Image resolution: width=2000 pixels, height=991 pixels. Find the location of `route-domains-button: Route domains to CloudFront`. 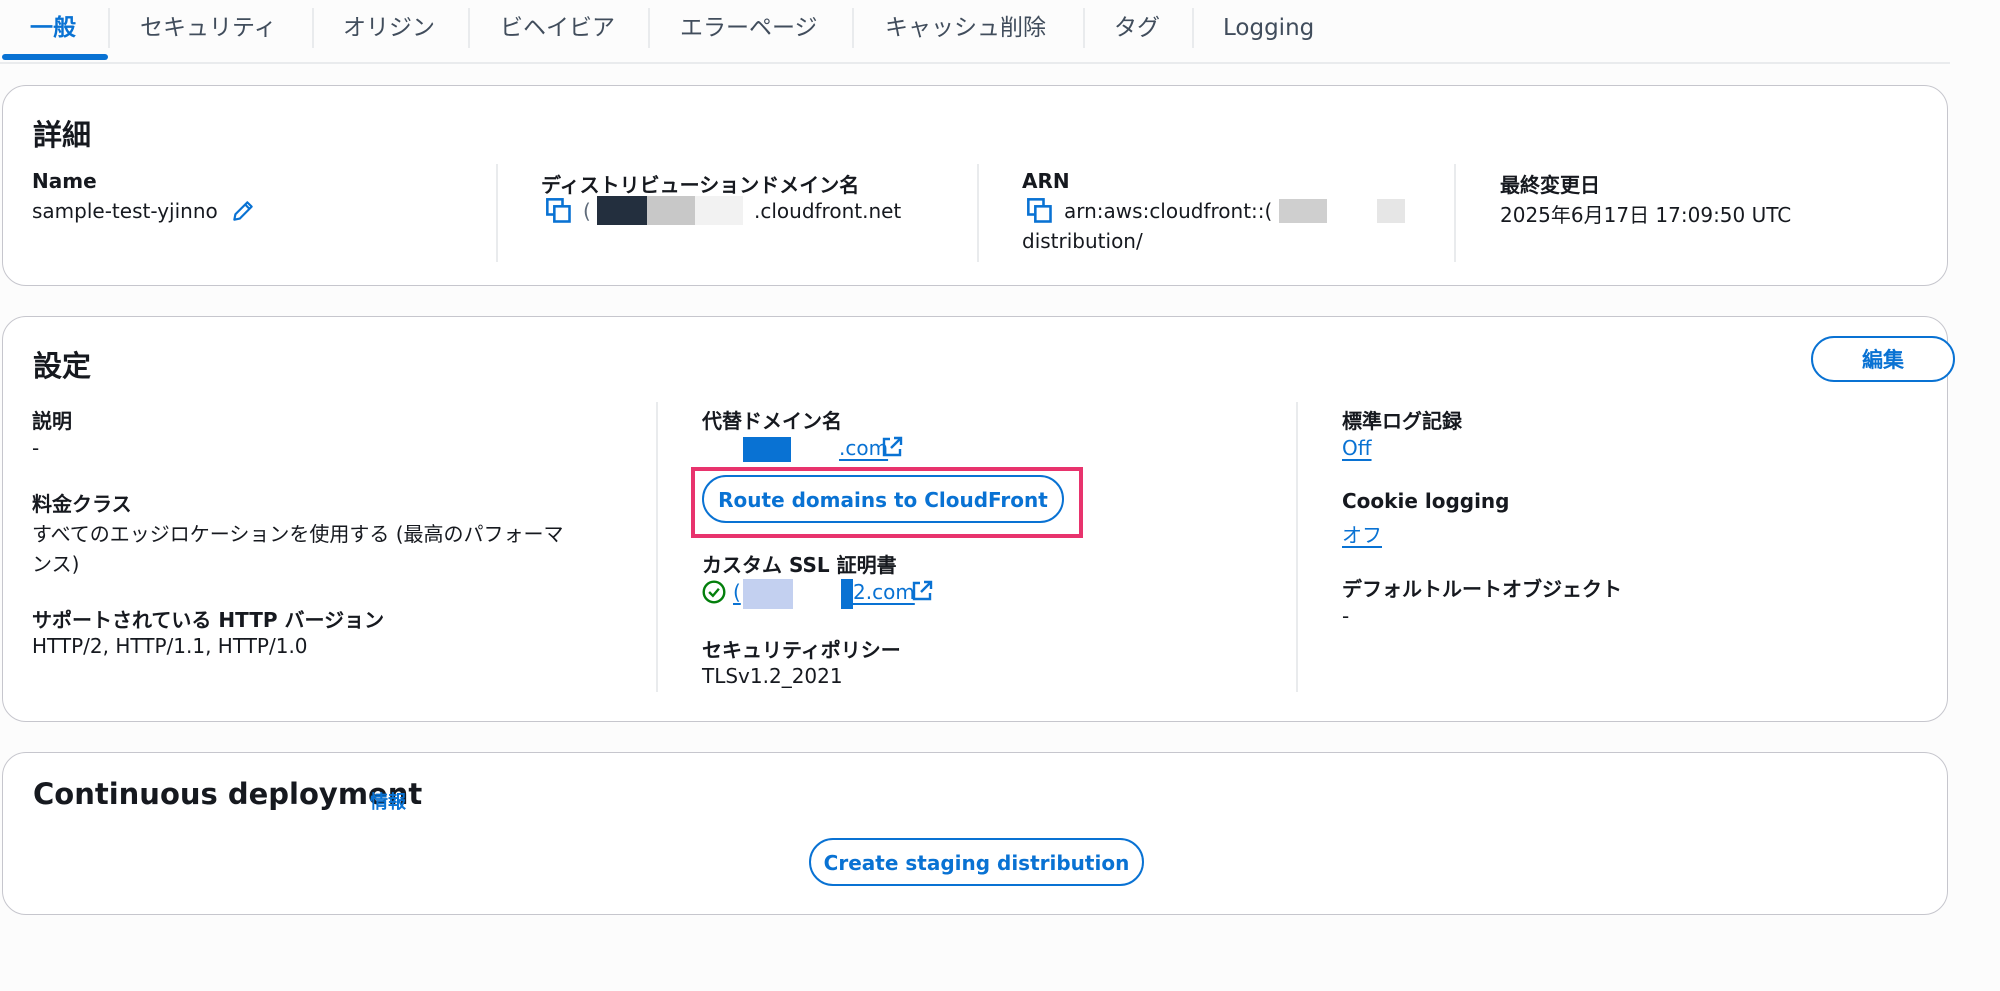

route-domains-button: Route domains to CloudFront is located at coordinates (883, 499).